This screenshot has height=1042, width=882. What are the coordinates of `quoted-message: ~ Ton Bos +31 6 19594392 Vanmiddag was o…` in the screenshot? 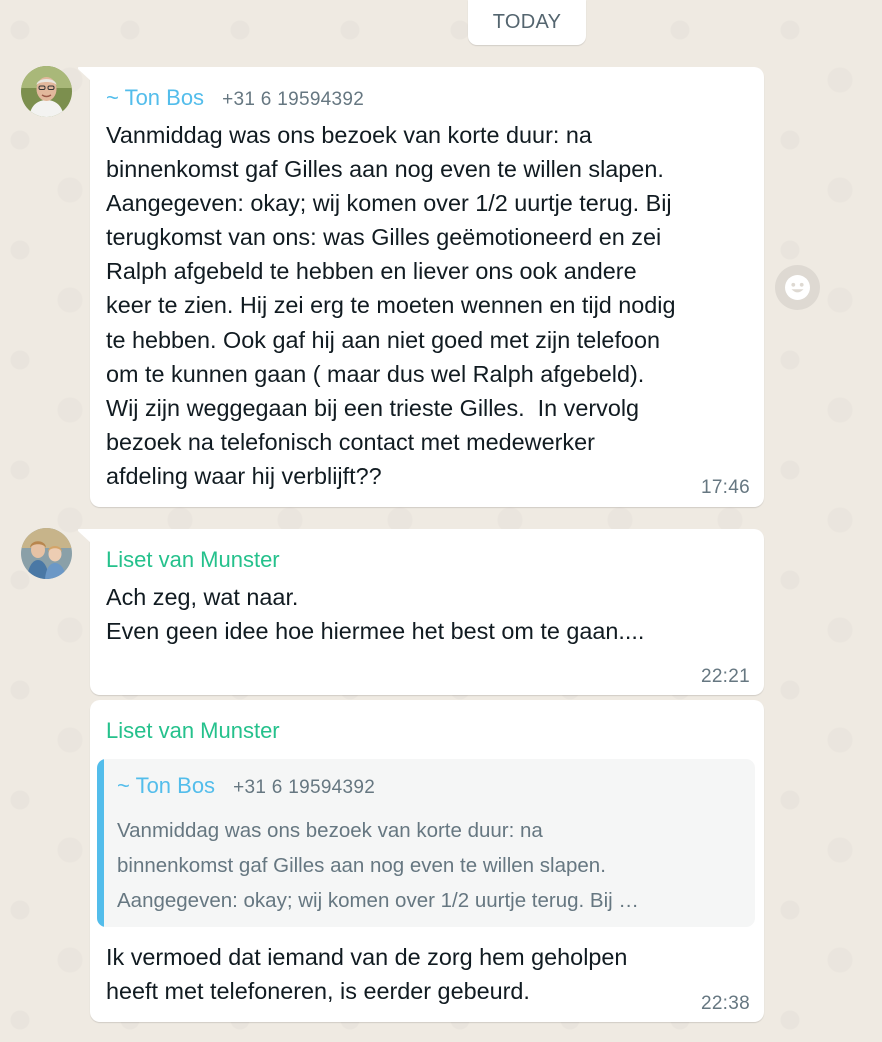 It's located at (426, 843).